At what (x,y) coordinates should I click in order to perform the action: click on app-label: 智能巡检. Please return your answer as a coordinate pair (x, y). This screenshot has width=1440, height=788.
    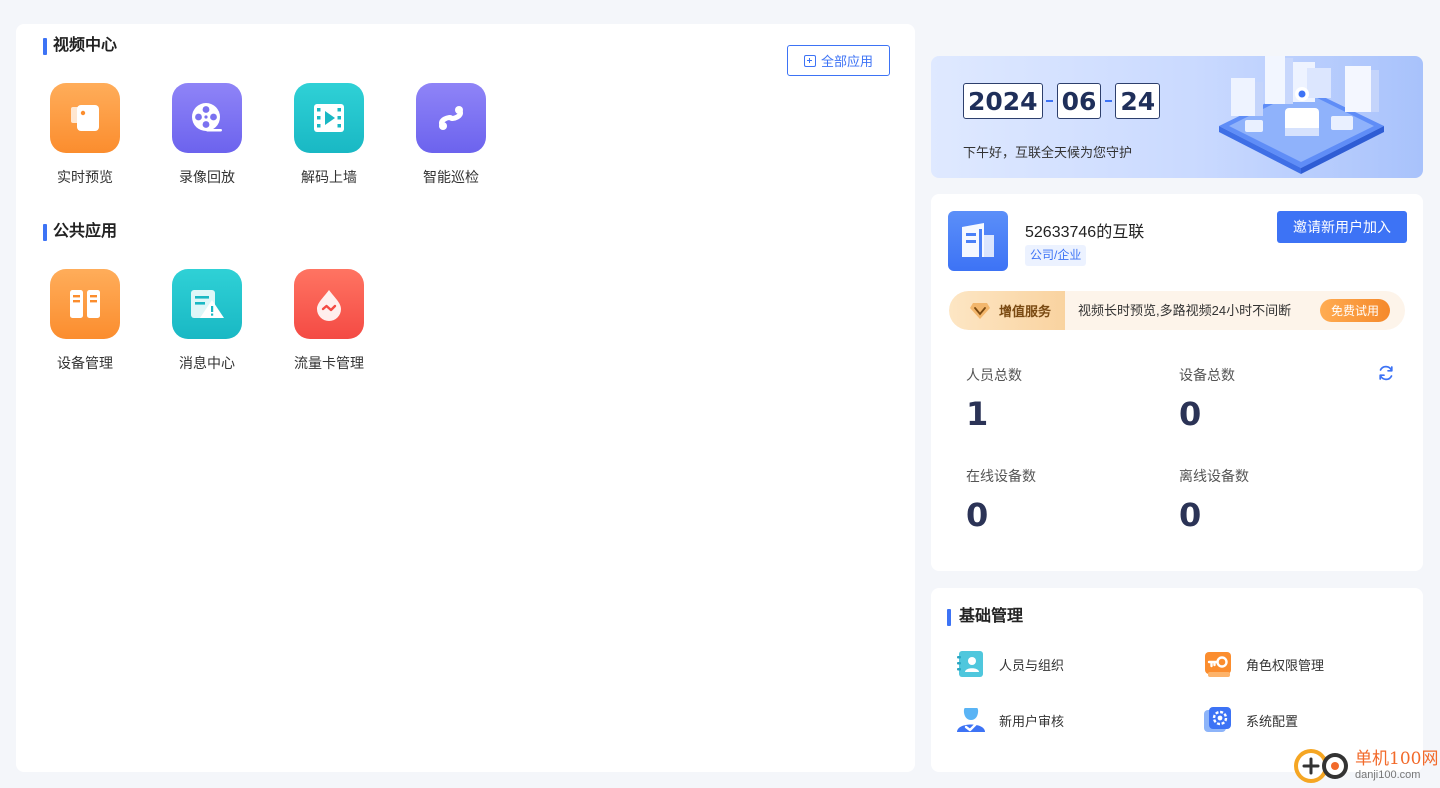
    Looking at the image, I should click on (451, 177).